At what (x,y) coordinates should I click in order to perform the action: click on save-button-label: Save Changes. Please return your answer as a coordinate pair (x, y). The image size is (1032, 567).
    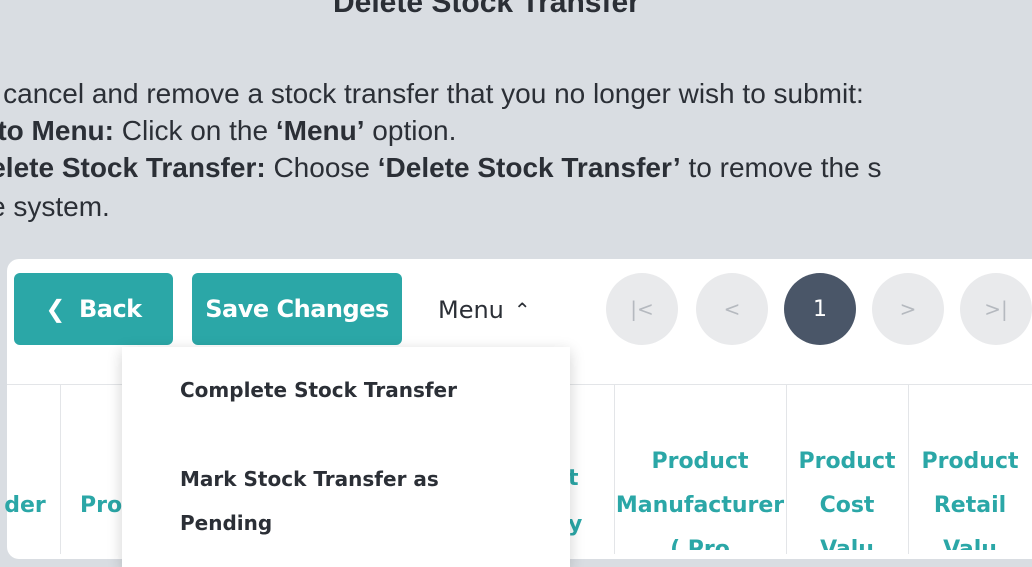
    Looking at the image, I should click on (297, 309).